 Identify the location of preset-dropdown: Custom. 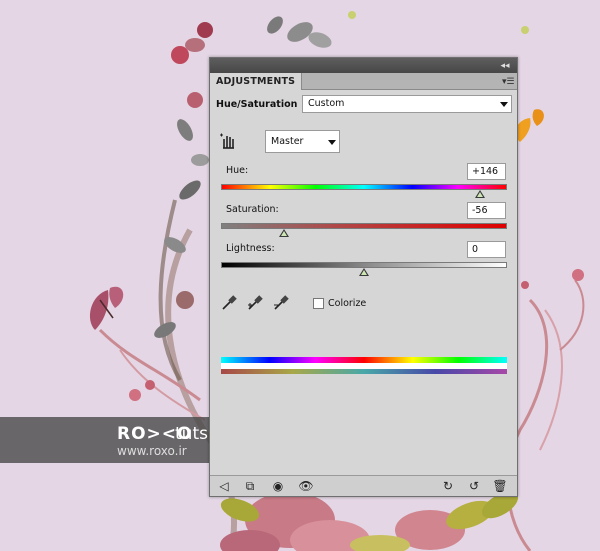
(407, 104).